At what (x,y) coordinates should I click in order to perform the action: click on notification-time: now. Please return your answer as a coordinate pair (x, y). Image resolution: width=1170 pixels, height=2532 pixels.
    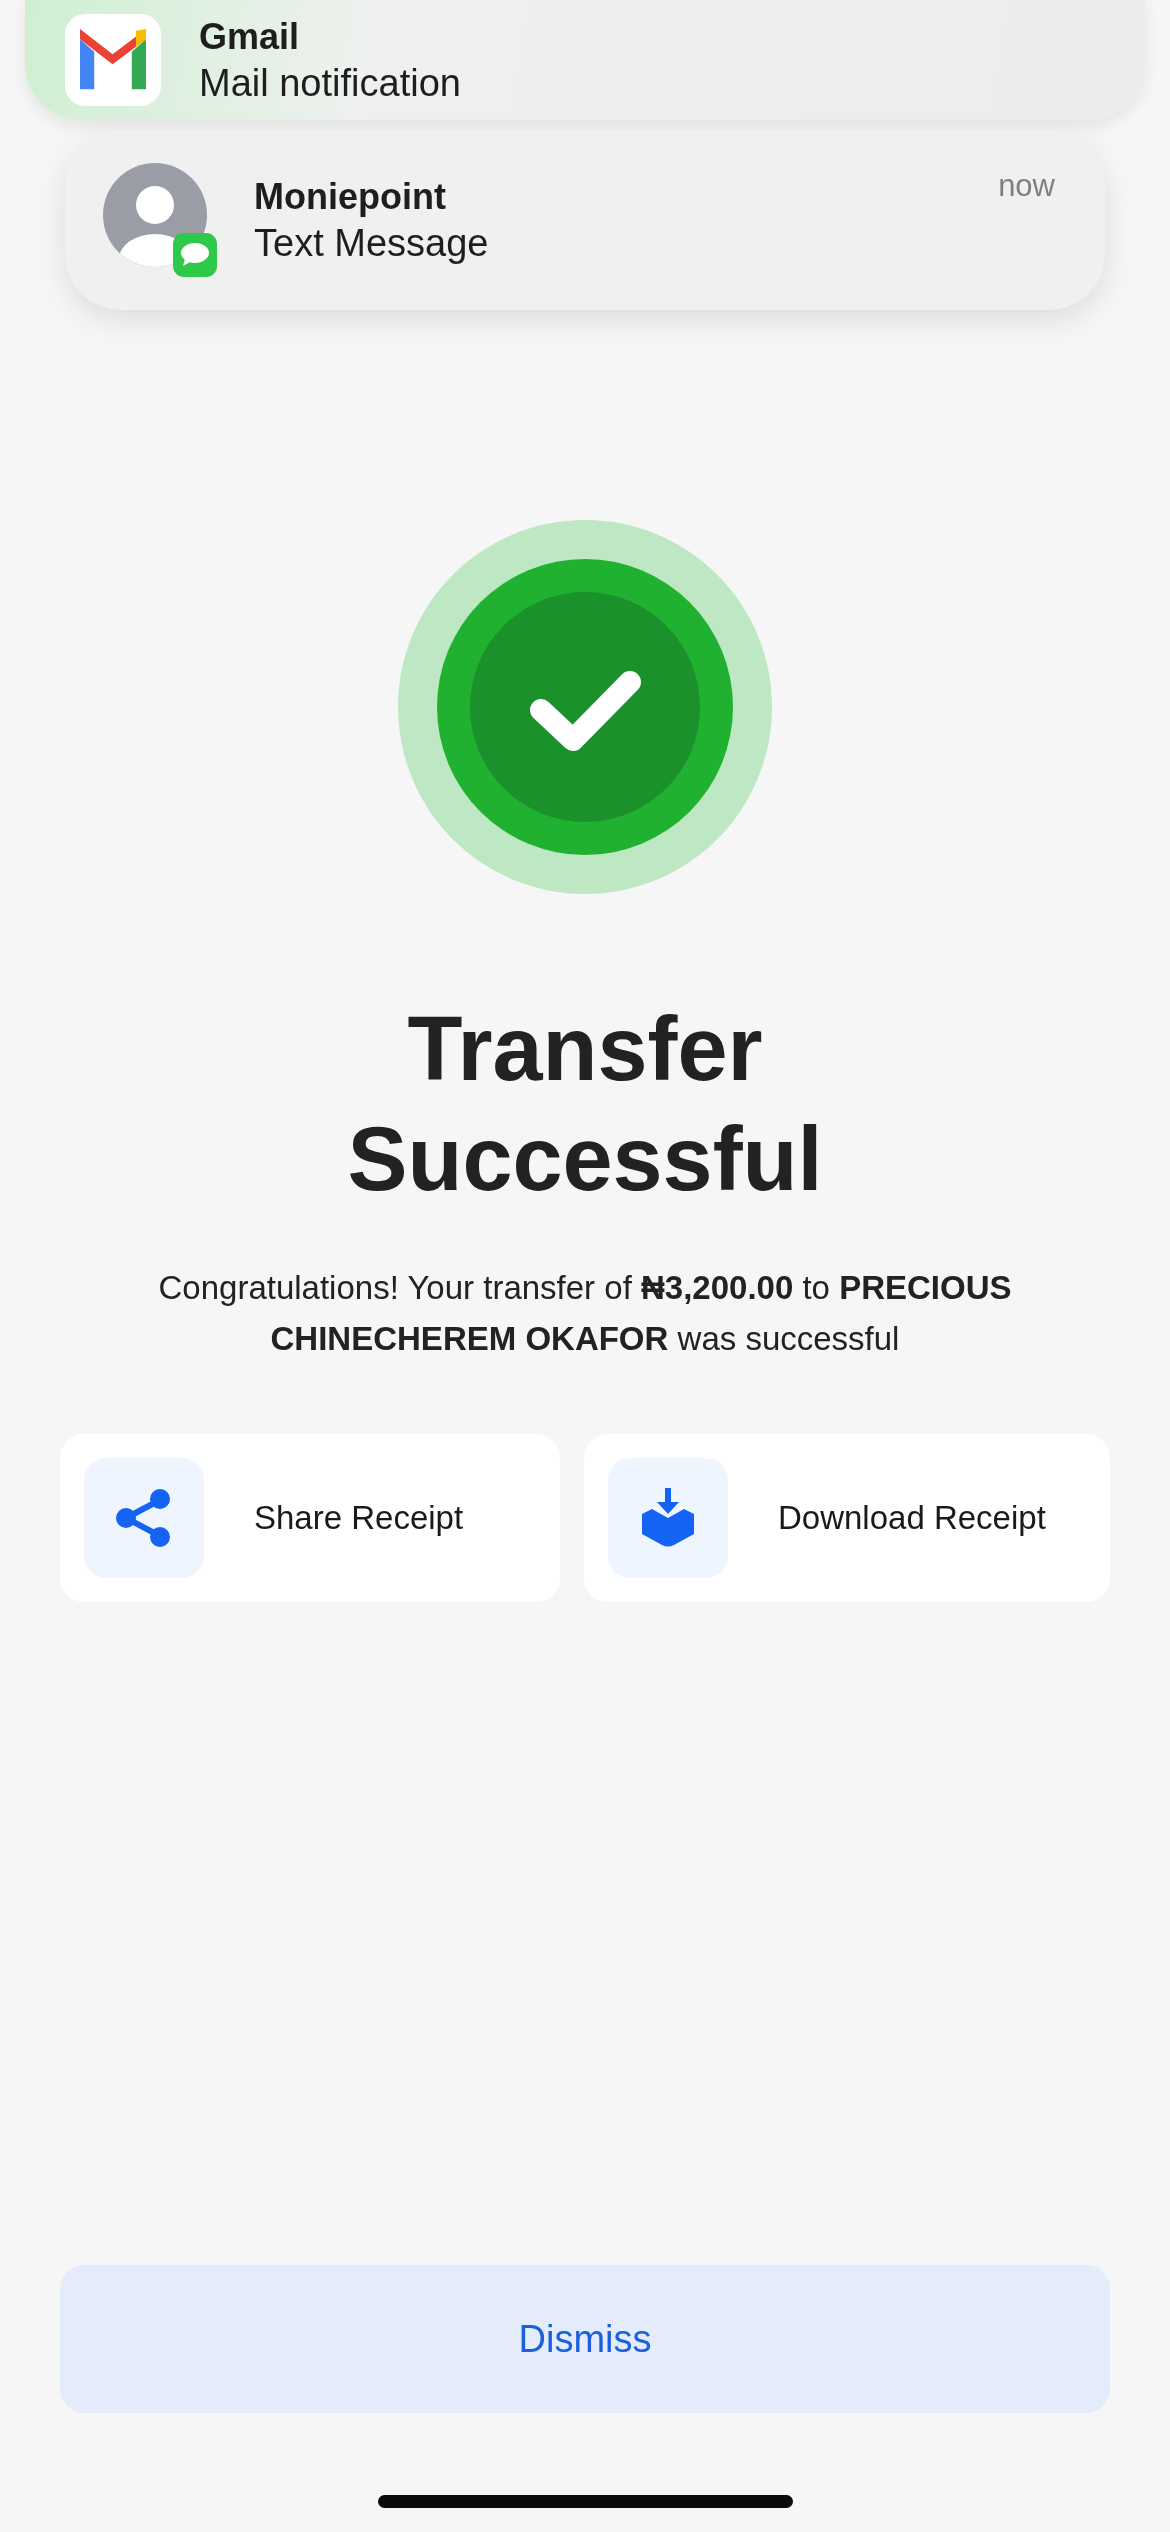
    Looking at the image, I should click on (1026, 186).